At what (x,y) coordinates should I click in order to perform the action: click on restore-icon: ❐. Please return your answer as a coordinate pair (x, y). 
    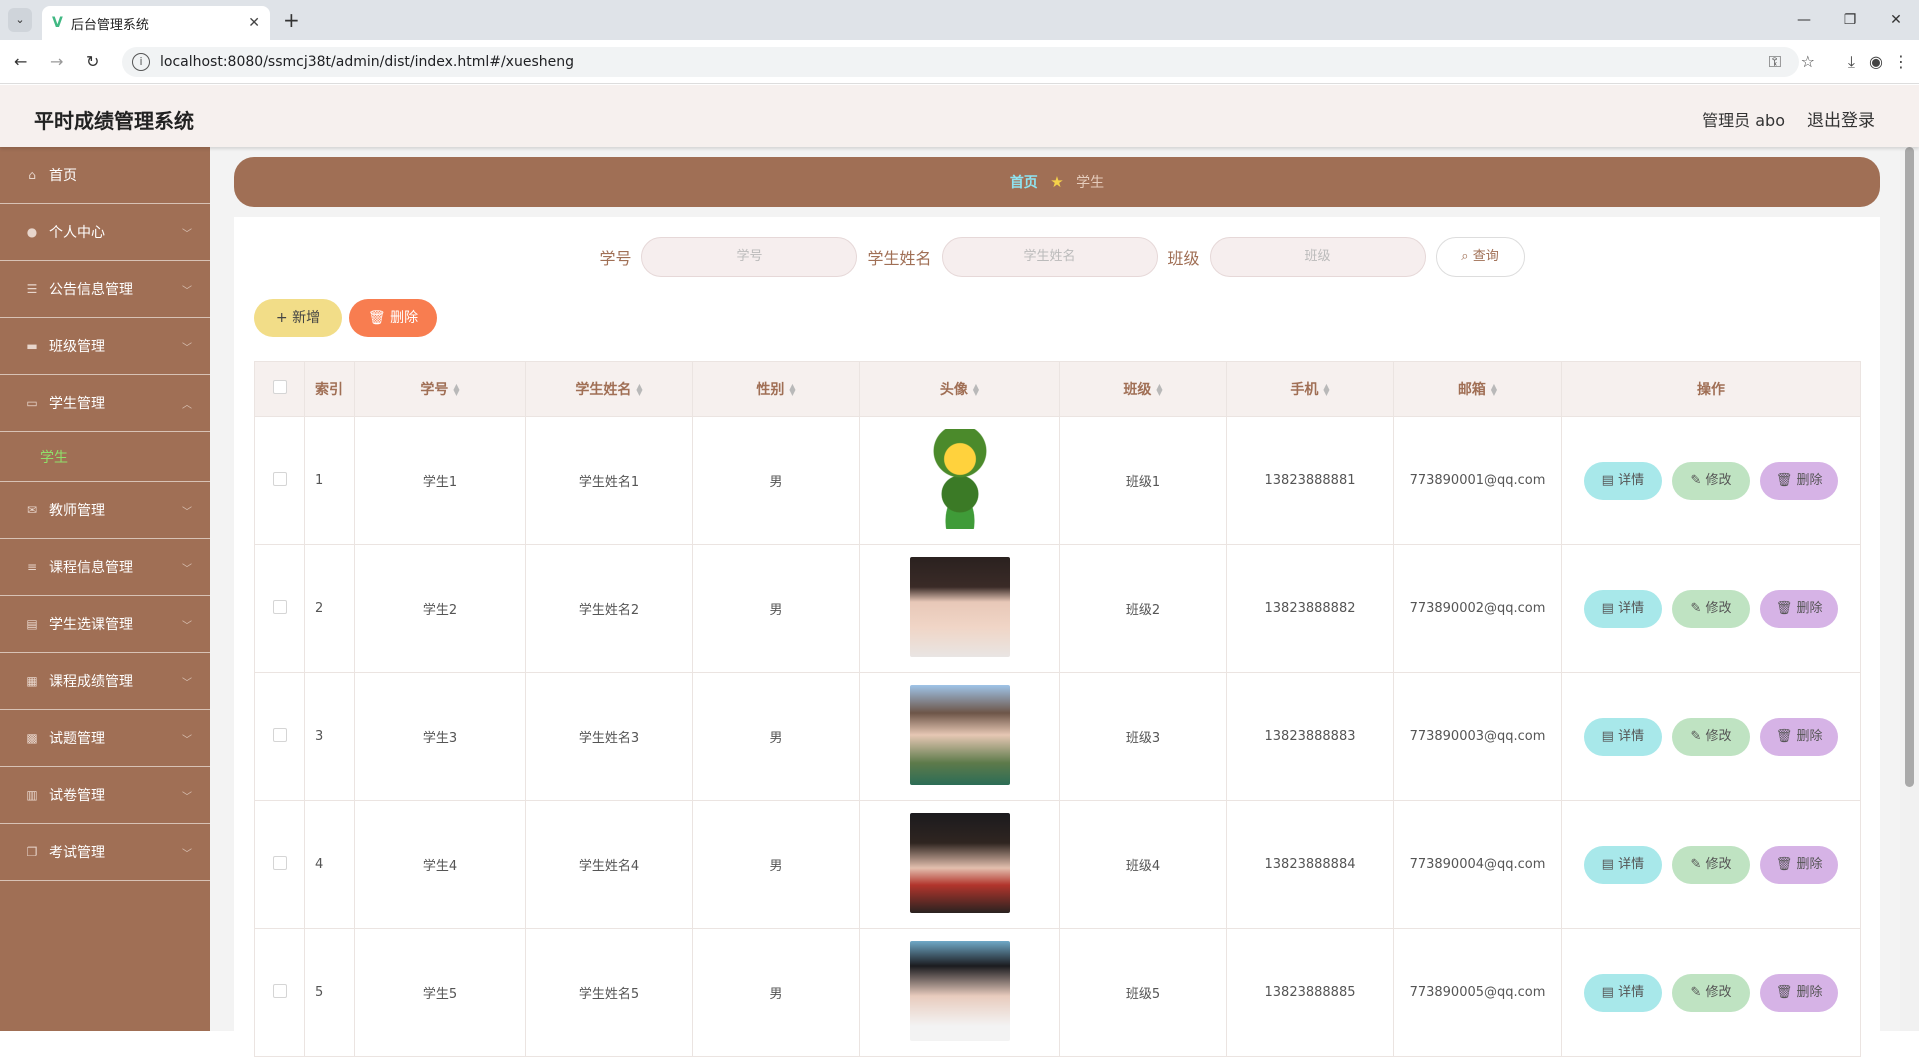
    Looking at the image, I should click on (1850, 20).